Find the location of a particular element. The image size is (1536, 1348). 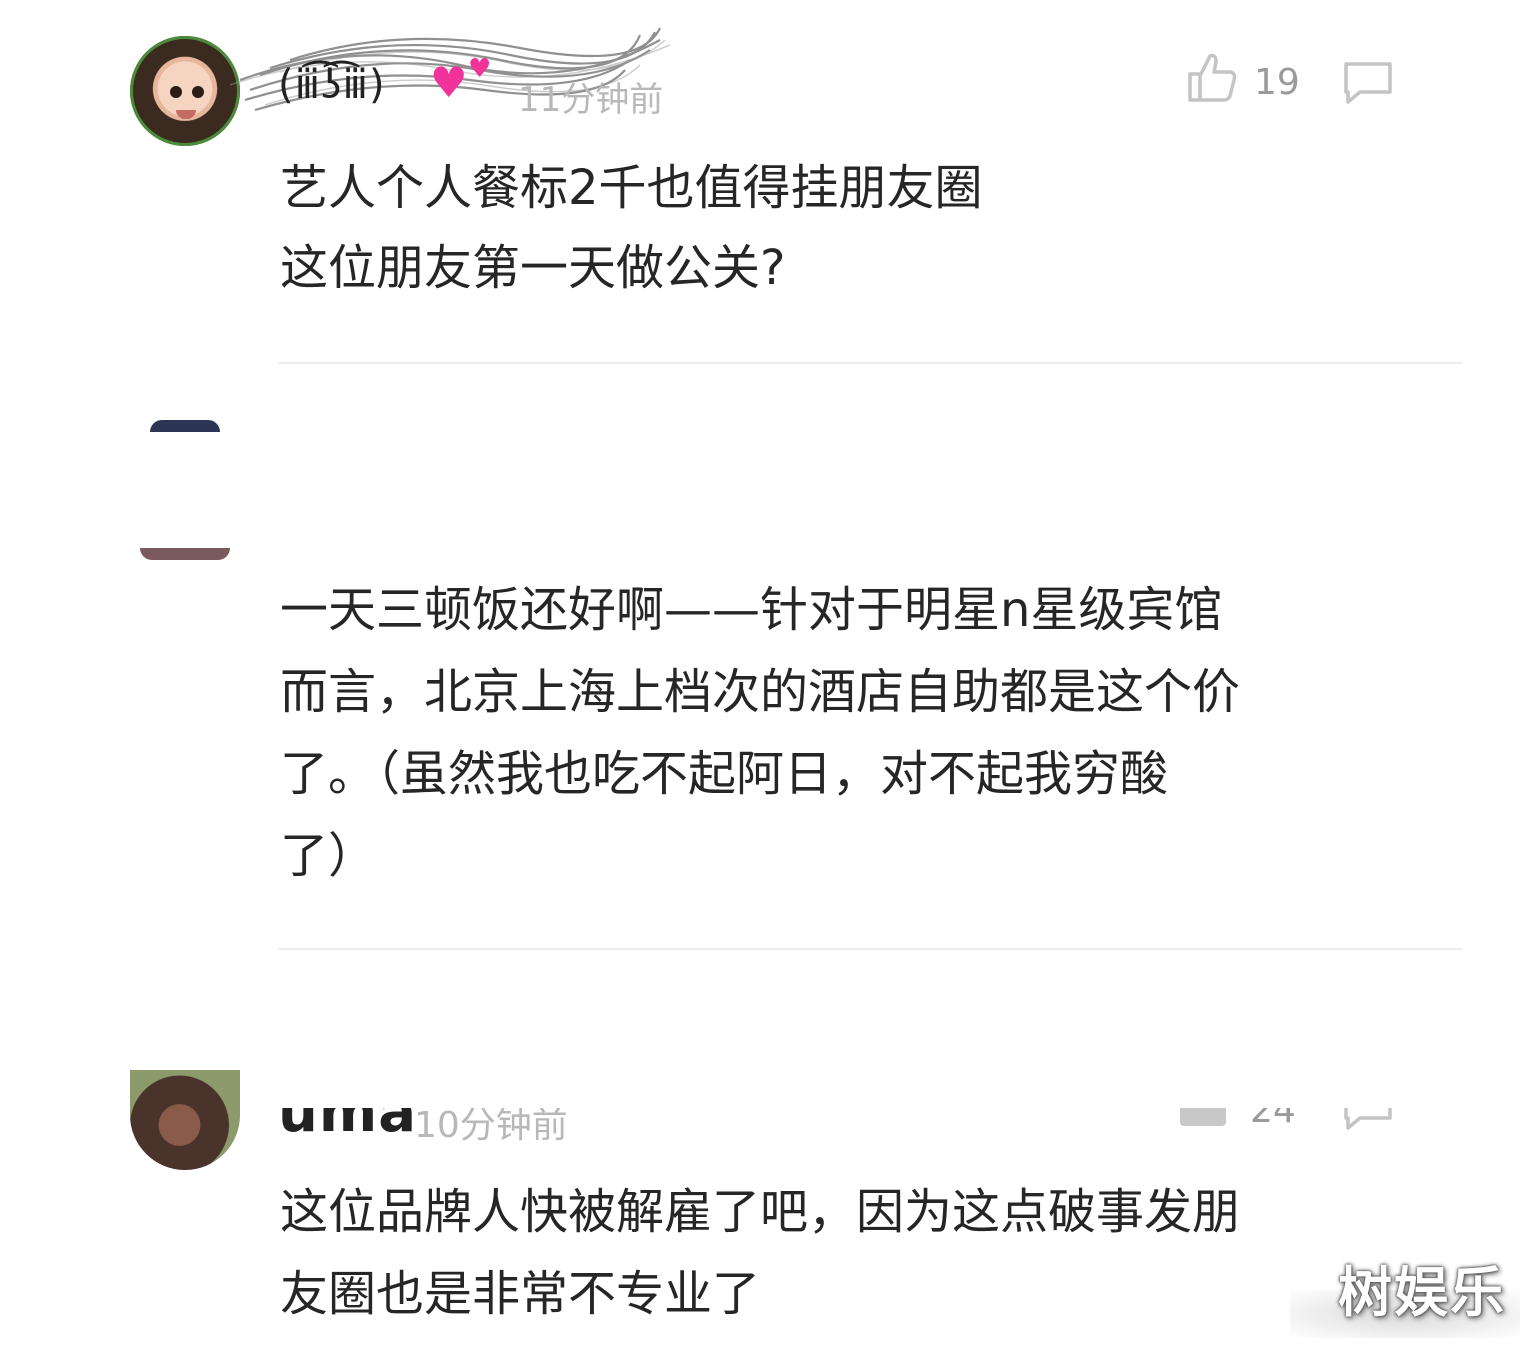

comment-text-line: 这位品牌人快被解雇了吧，因为这点破事发朋 is located at coordinates (760, 1212).